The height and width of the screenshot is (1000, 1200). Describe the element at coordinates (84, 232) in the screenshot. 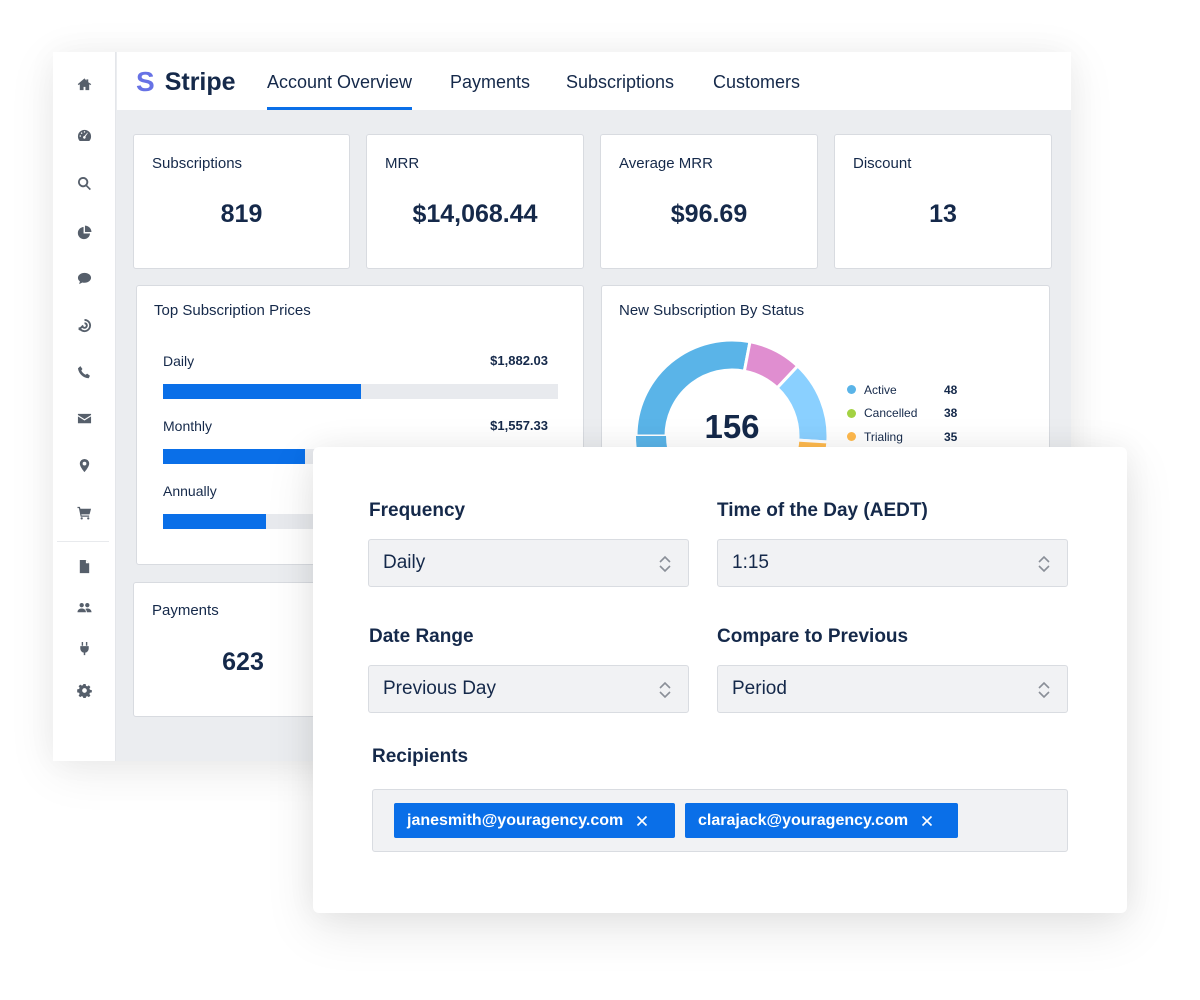

I see `pie-chart-icon` at that location.